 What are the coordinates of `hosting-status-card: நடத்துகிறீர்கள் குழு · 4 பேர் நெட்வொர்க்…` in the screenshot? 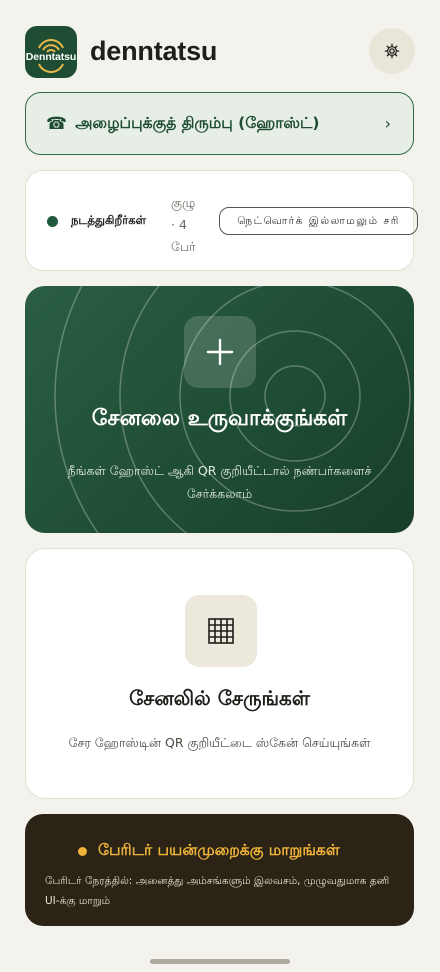 It's located at (221, 220).